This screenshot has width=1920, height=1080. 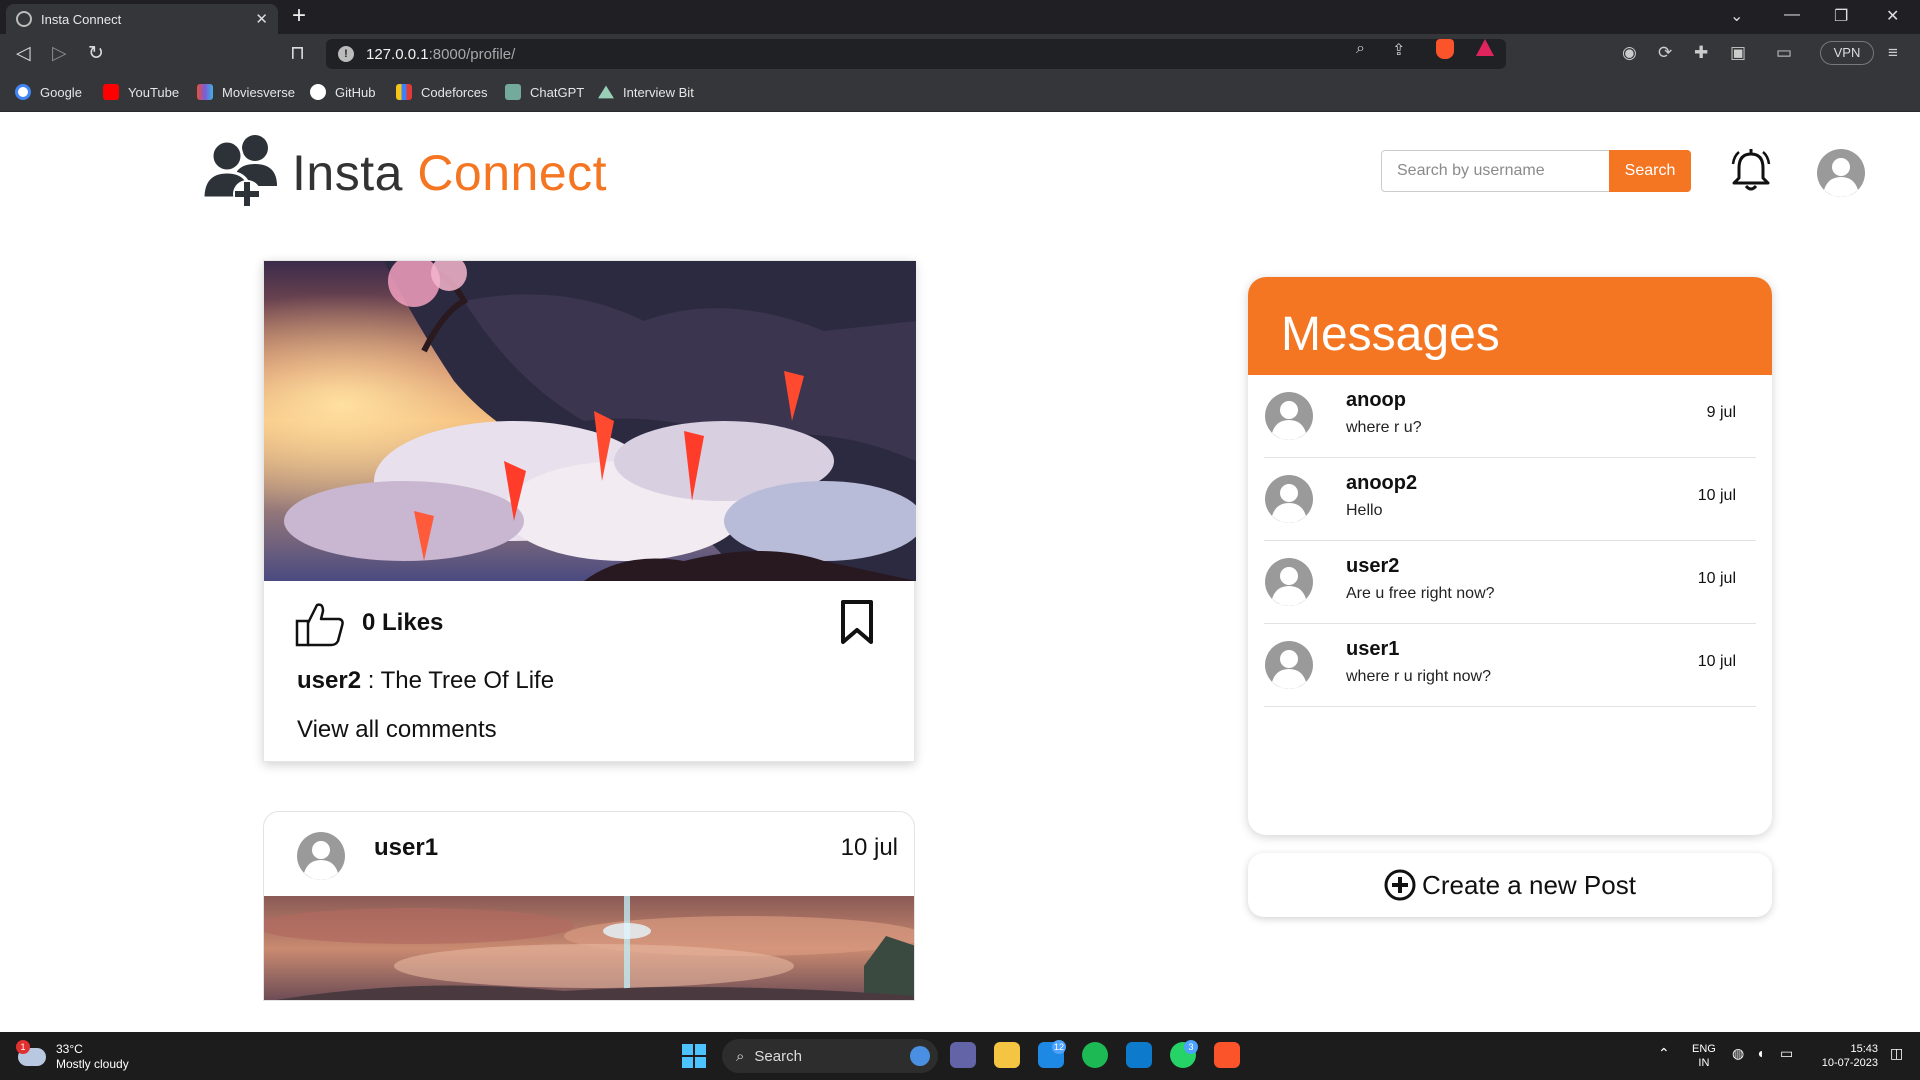 What do you see at coordinates (320, 624) in the screenshot?
I see `like-icon` at bounding box center [320, 624].